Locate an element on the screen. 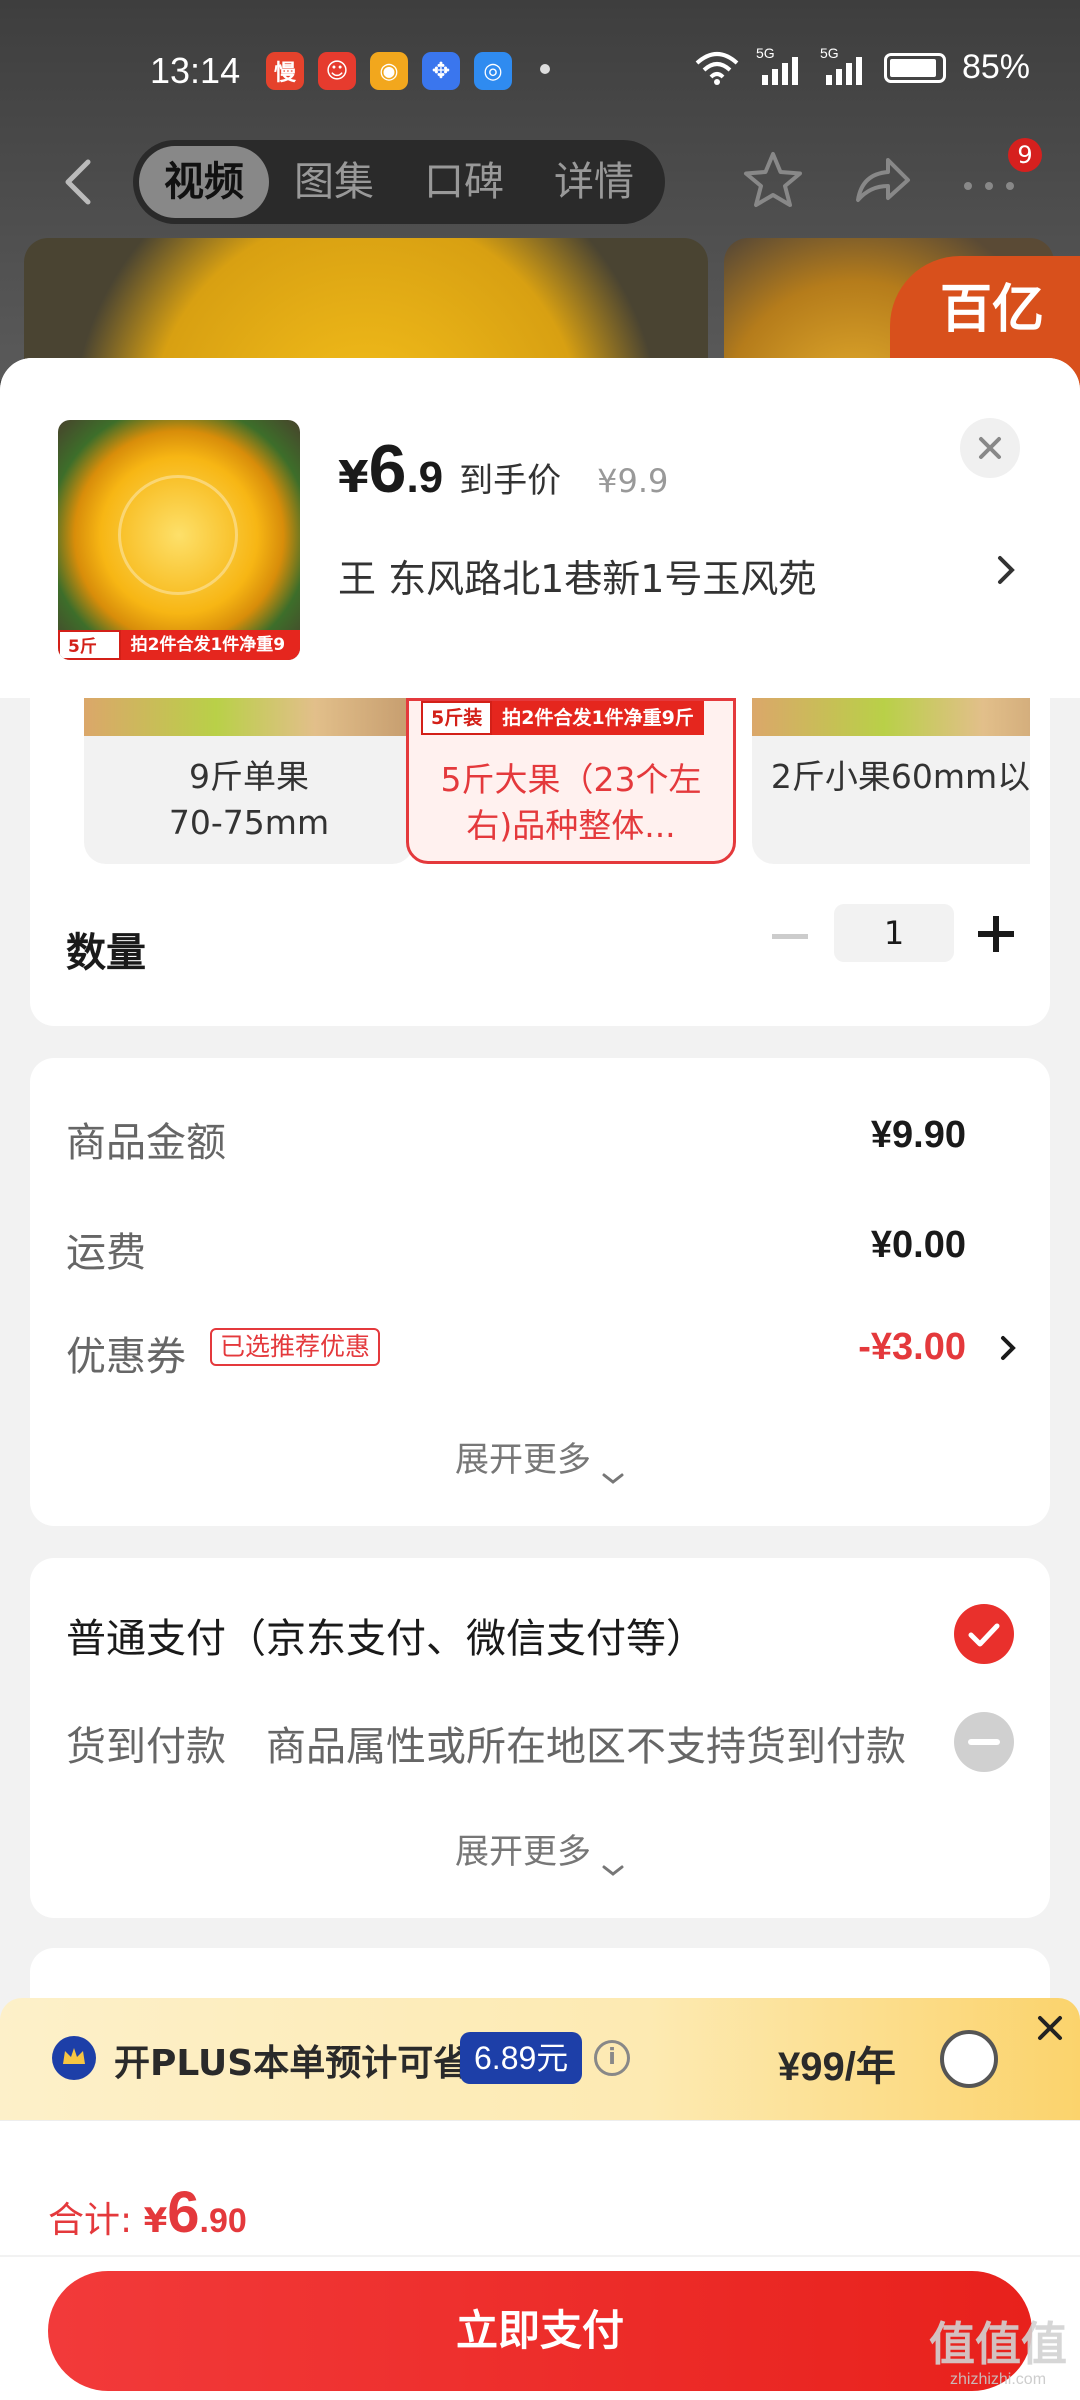 This screenshot has height=2400, width=1080. toutiao-app-icon: ☺ is located at coordinates (337, 71).